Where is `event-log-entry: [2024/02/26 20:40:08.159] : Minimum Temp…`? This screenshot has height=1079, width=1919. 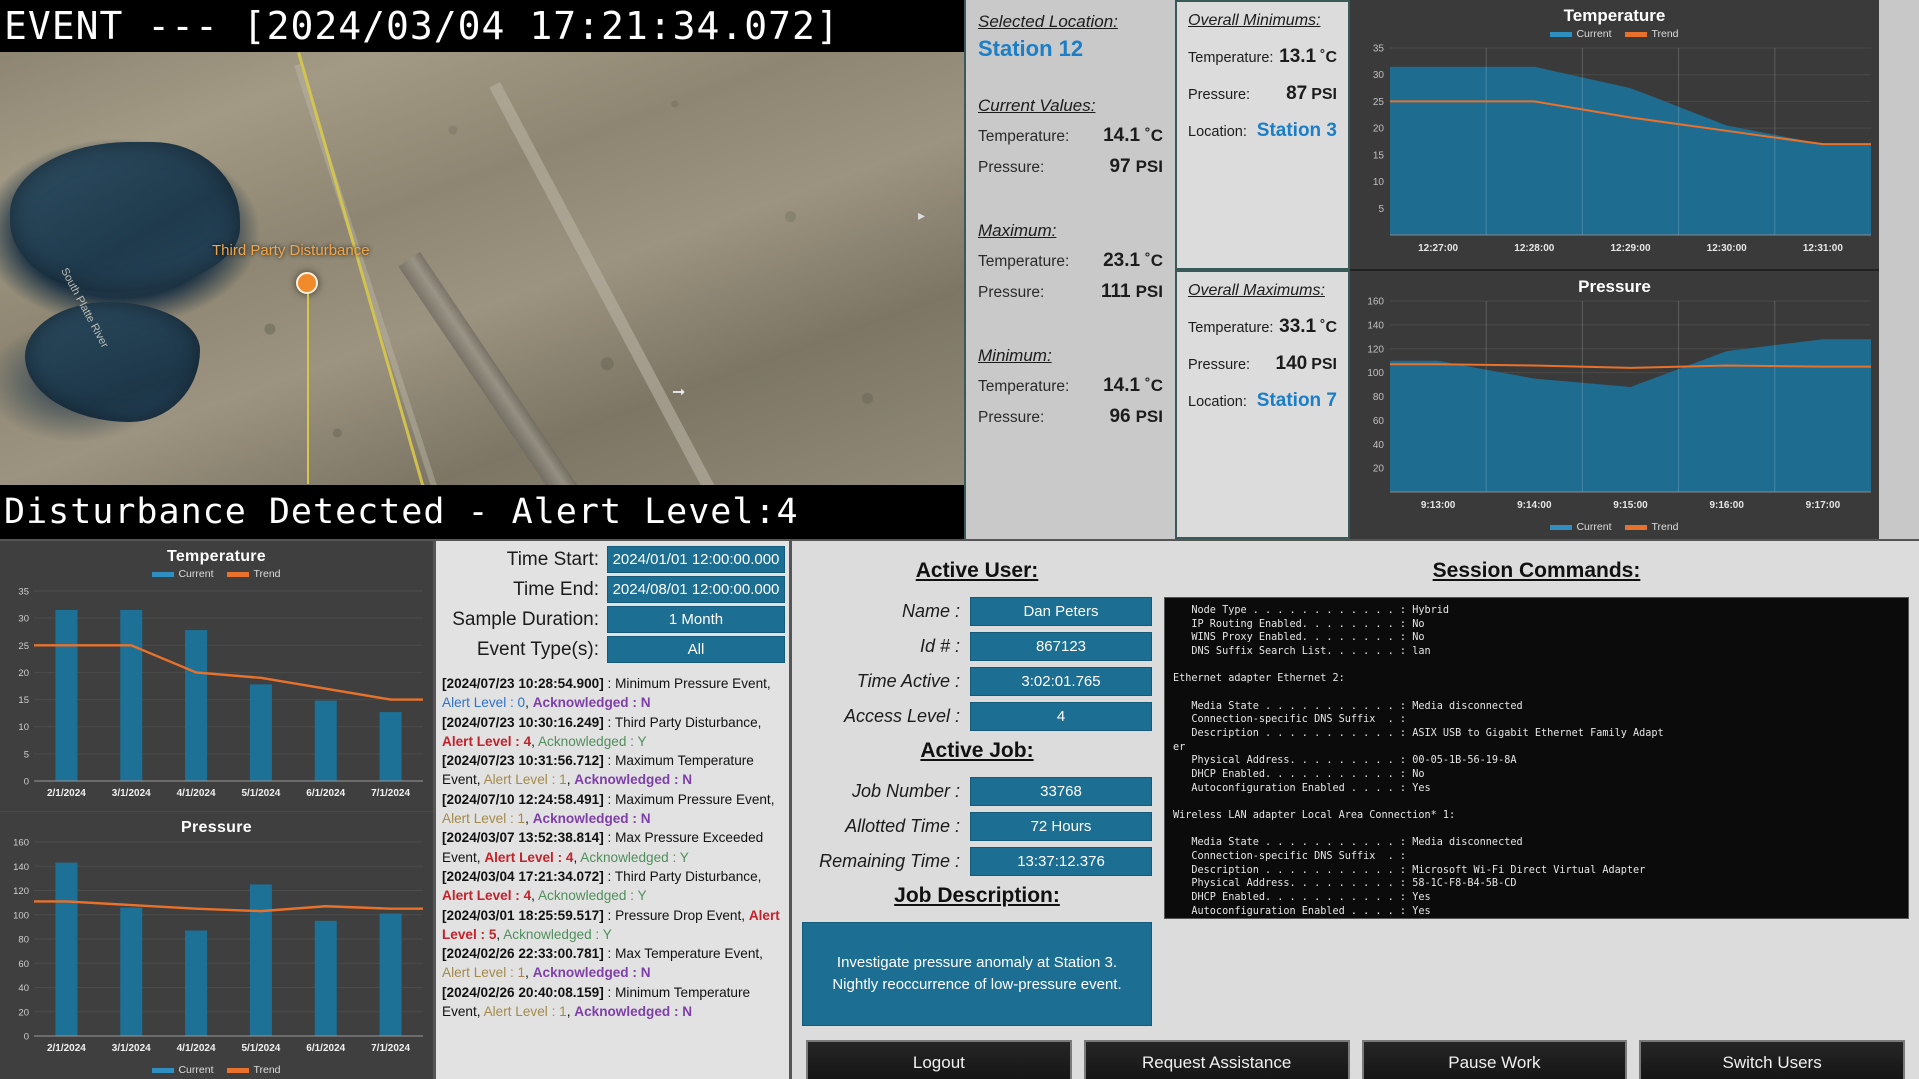 event-log-entry: [2024/02/26 20:40:08.159] : Minimum Temp… is located at coordinates (612, 1002).